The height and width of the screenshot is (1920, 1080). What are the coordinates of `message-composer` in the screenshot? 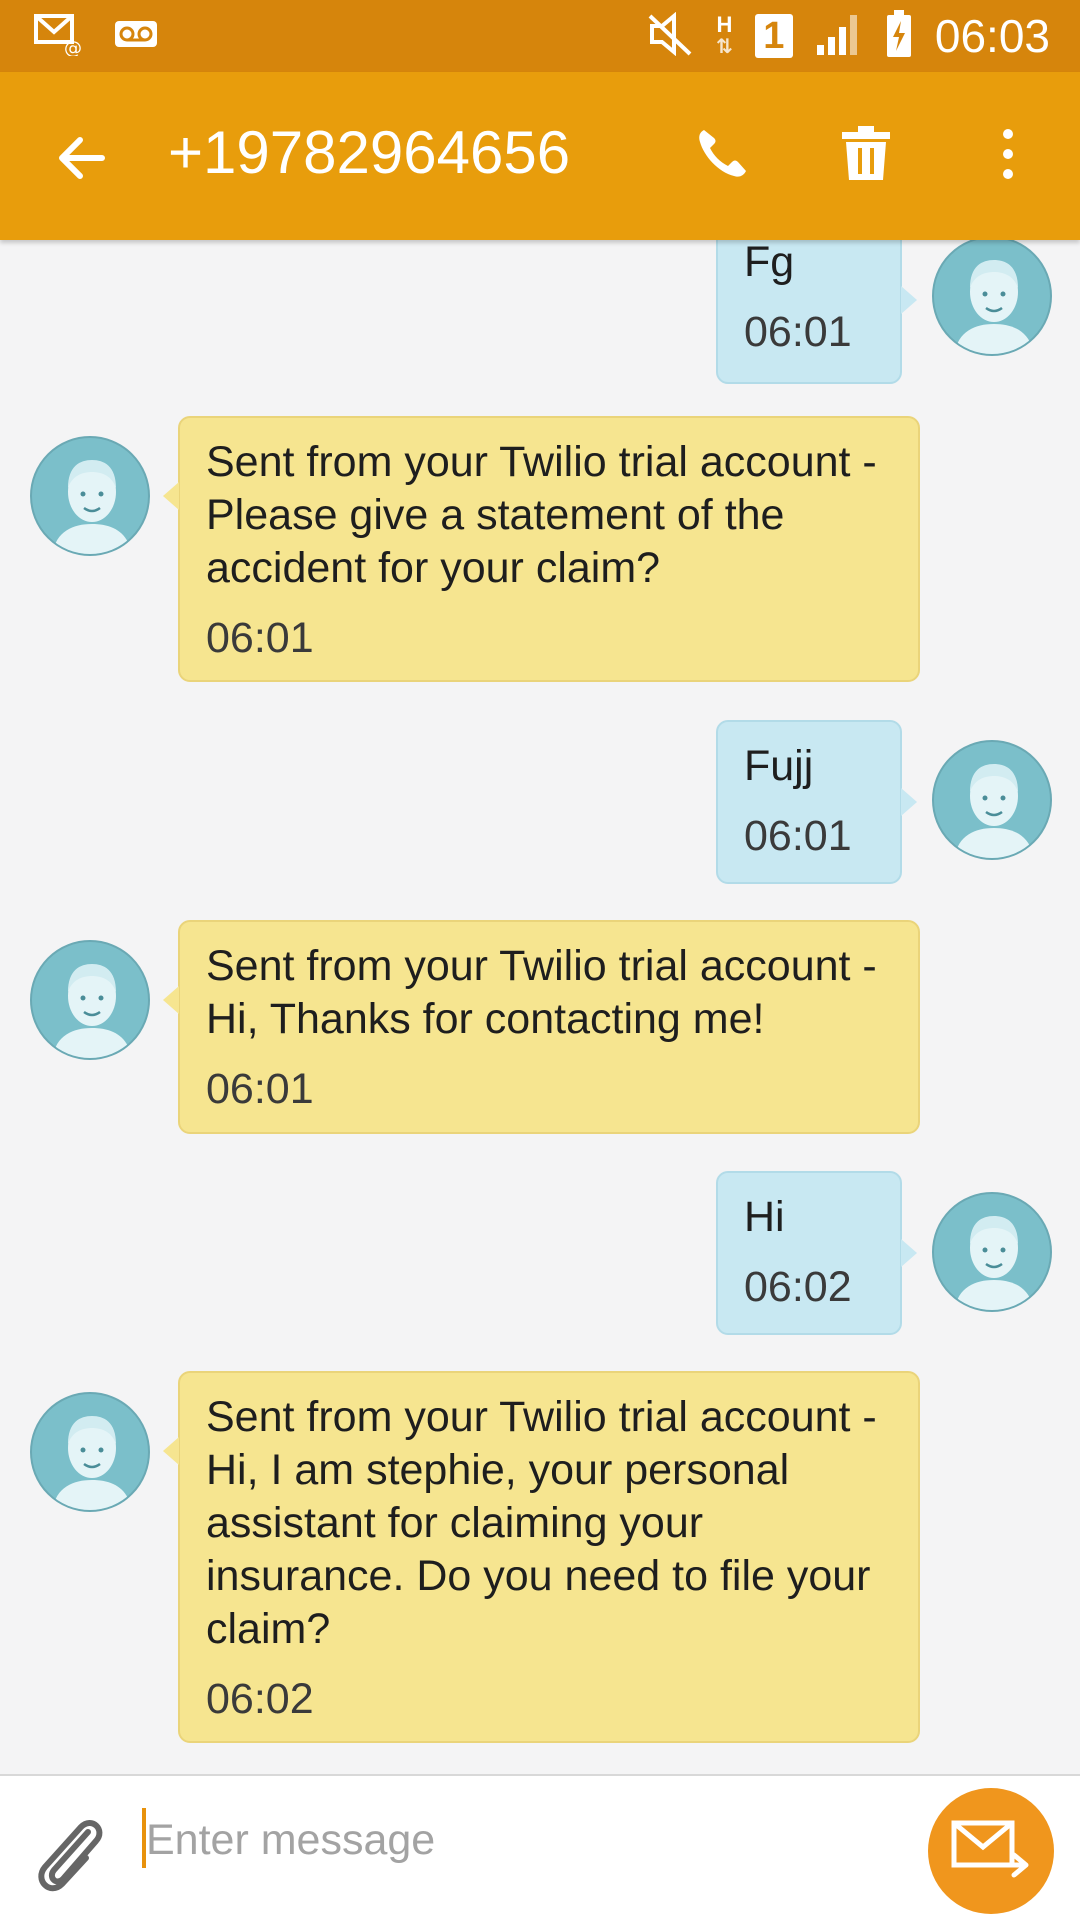 It's located at (540, 1847).